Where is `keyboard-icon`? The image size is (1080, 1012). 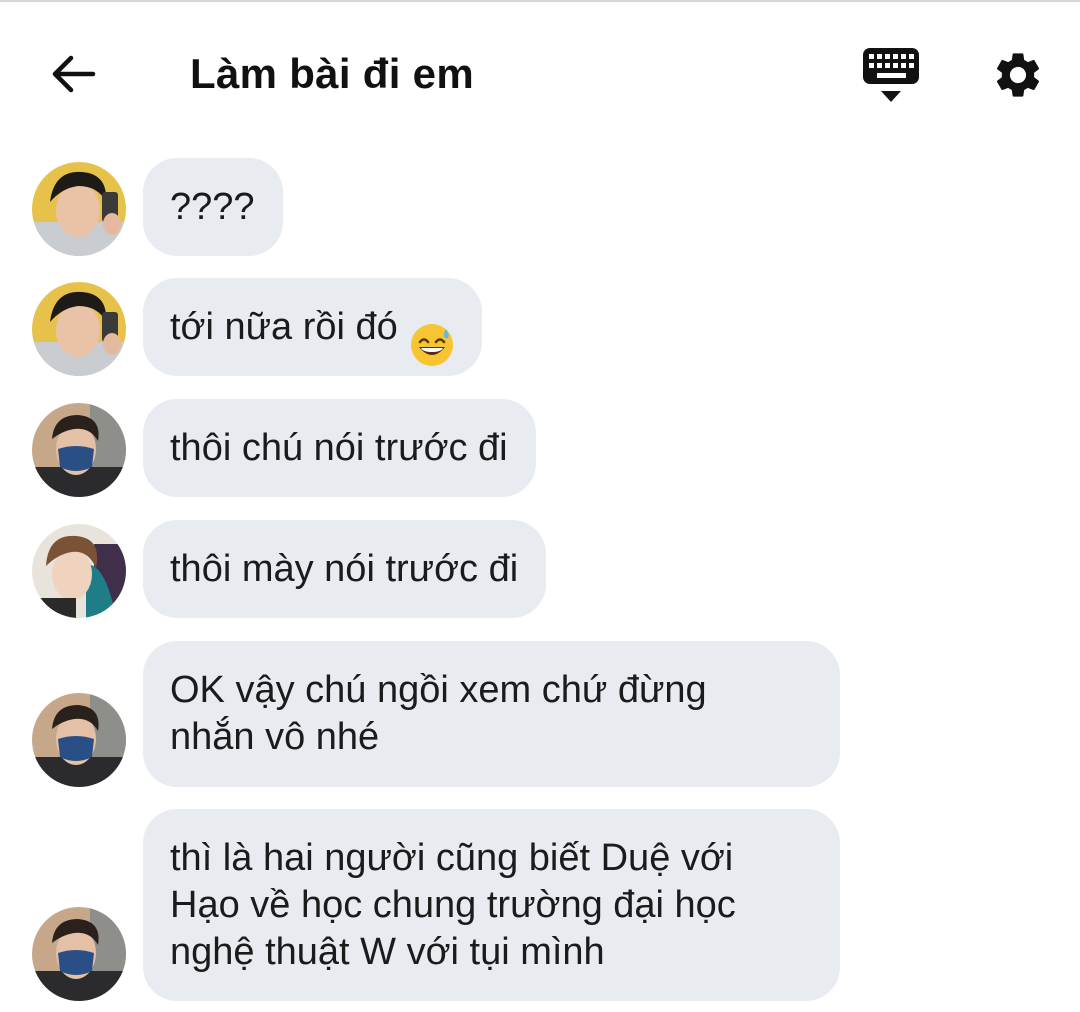 keyboard-icon is located at coordinates (891, 75).